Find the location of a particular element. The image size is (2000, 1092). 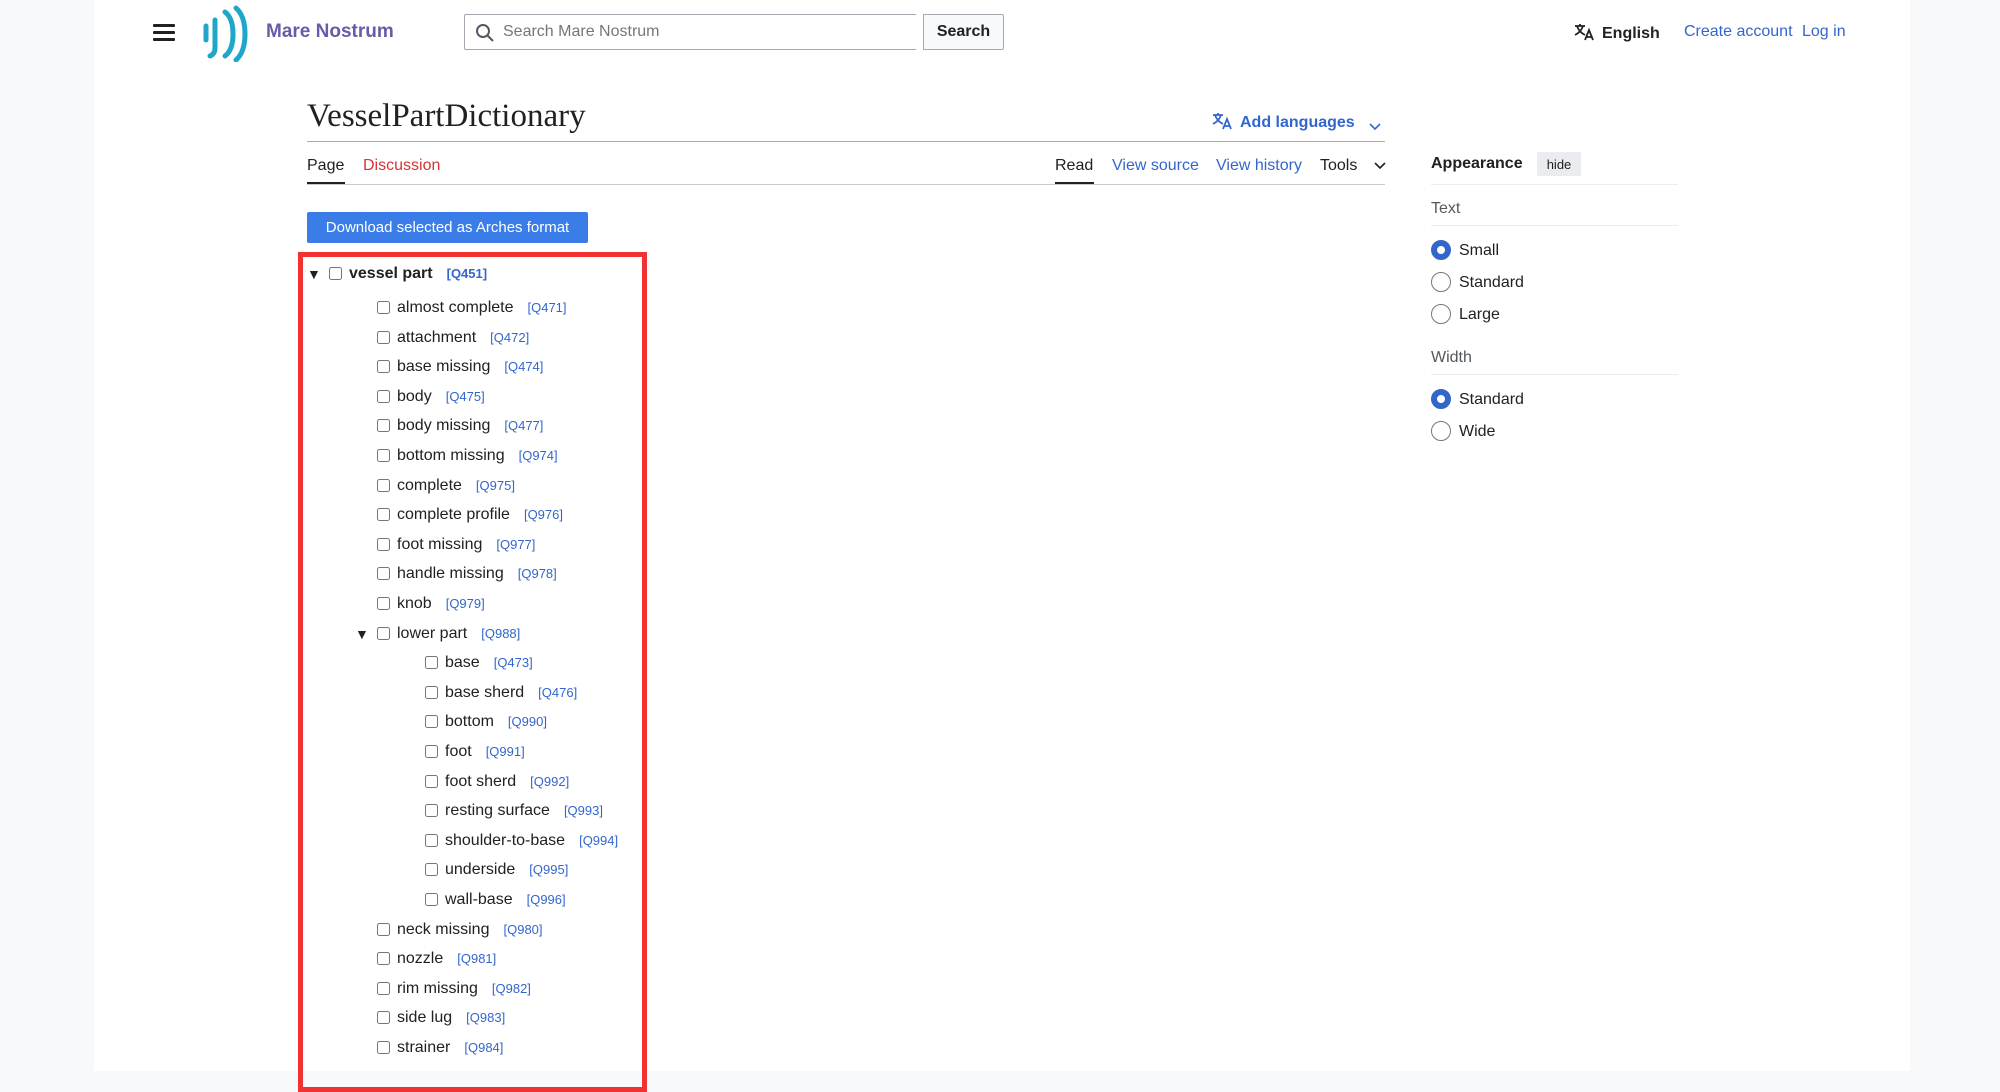

qid-link: [Q981] is located at coordinates (476, 958).